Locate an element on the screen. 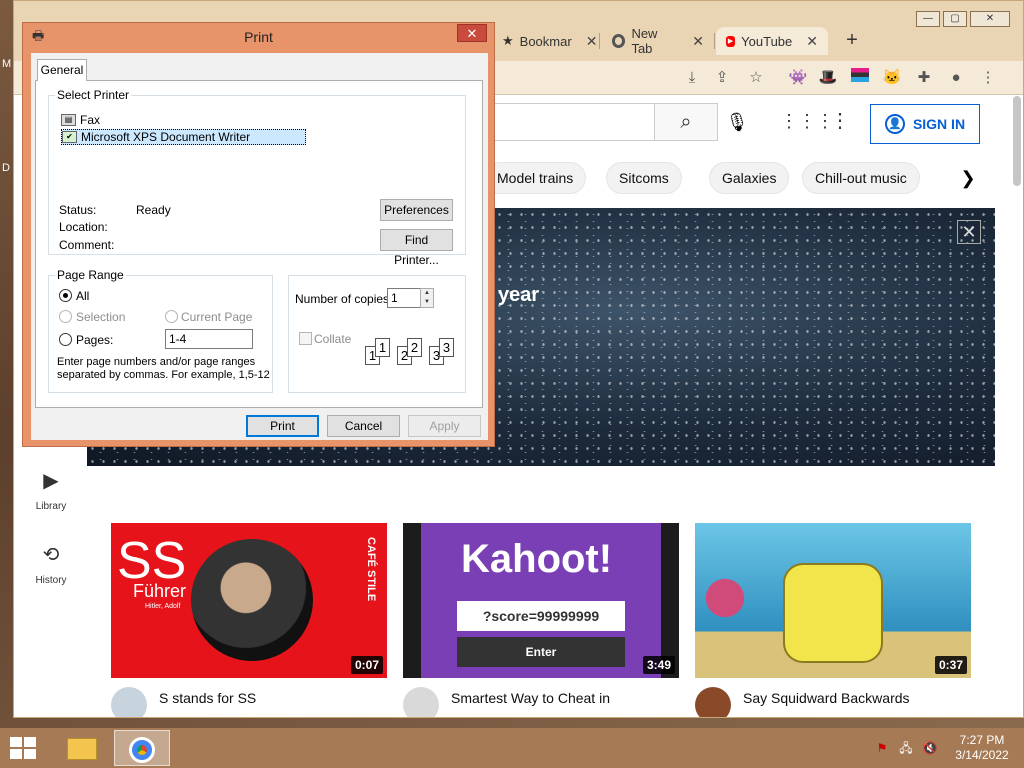 This screenshot has width=1024, height=768. range-selection-radio is located at coordinates (65, 316).